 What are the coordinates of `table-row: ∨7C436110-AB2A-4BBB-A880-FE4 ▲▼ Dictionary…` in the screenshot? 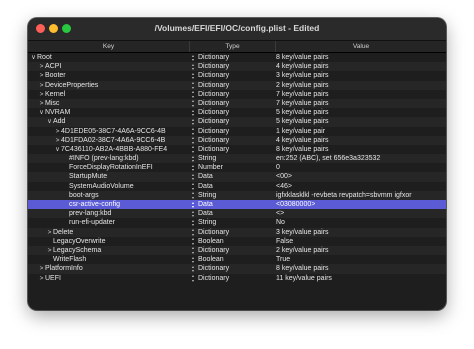 It's located at (237, 149).